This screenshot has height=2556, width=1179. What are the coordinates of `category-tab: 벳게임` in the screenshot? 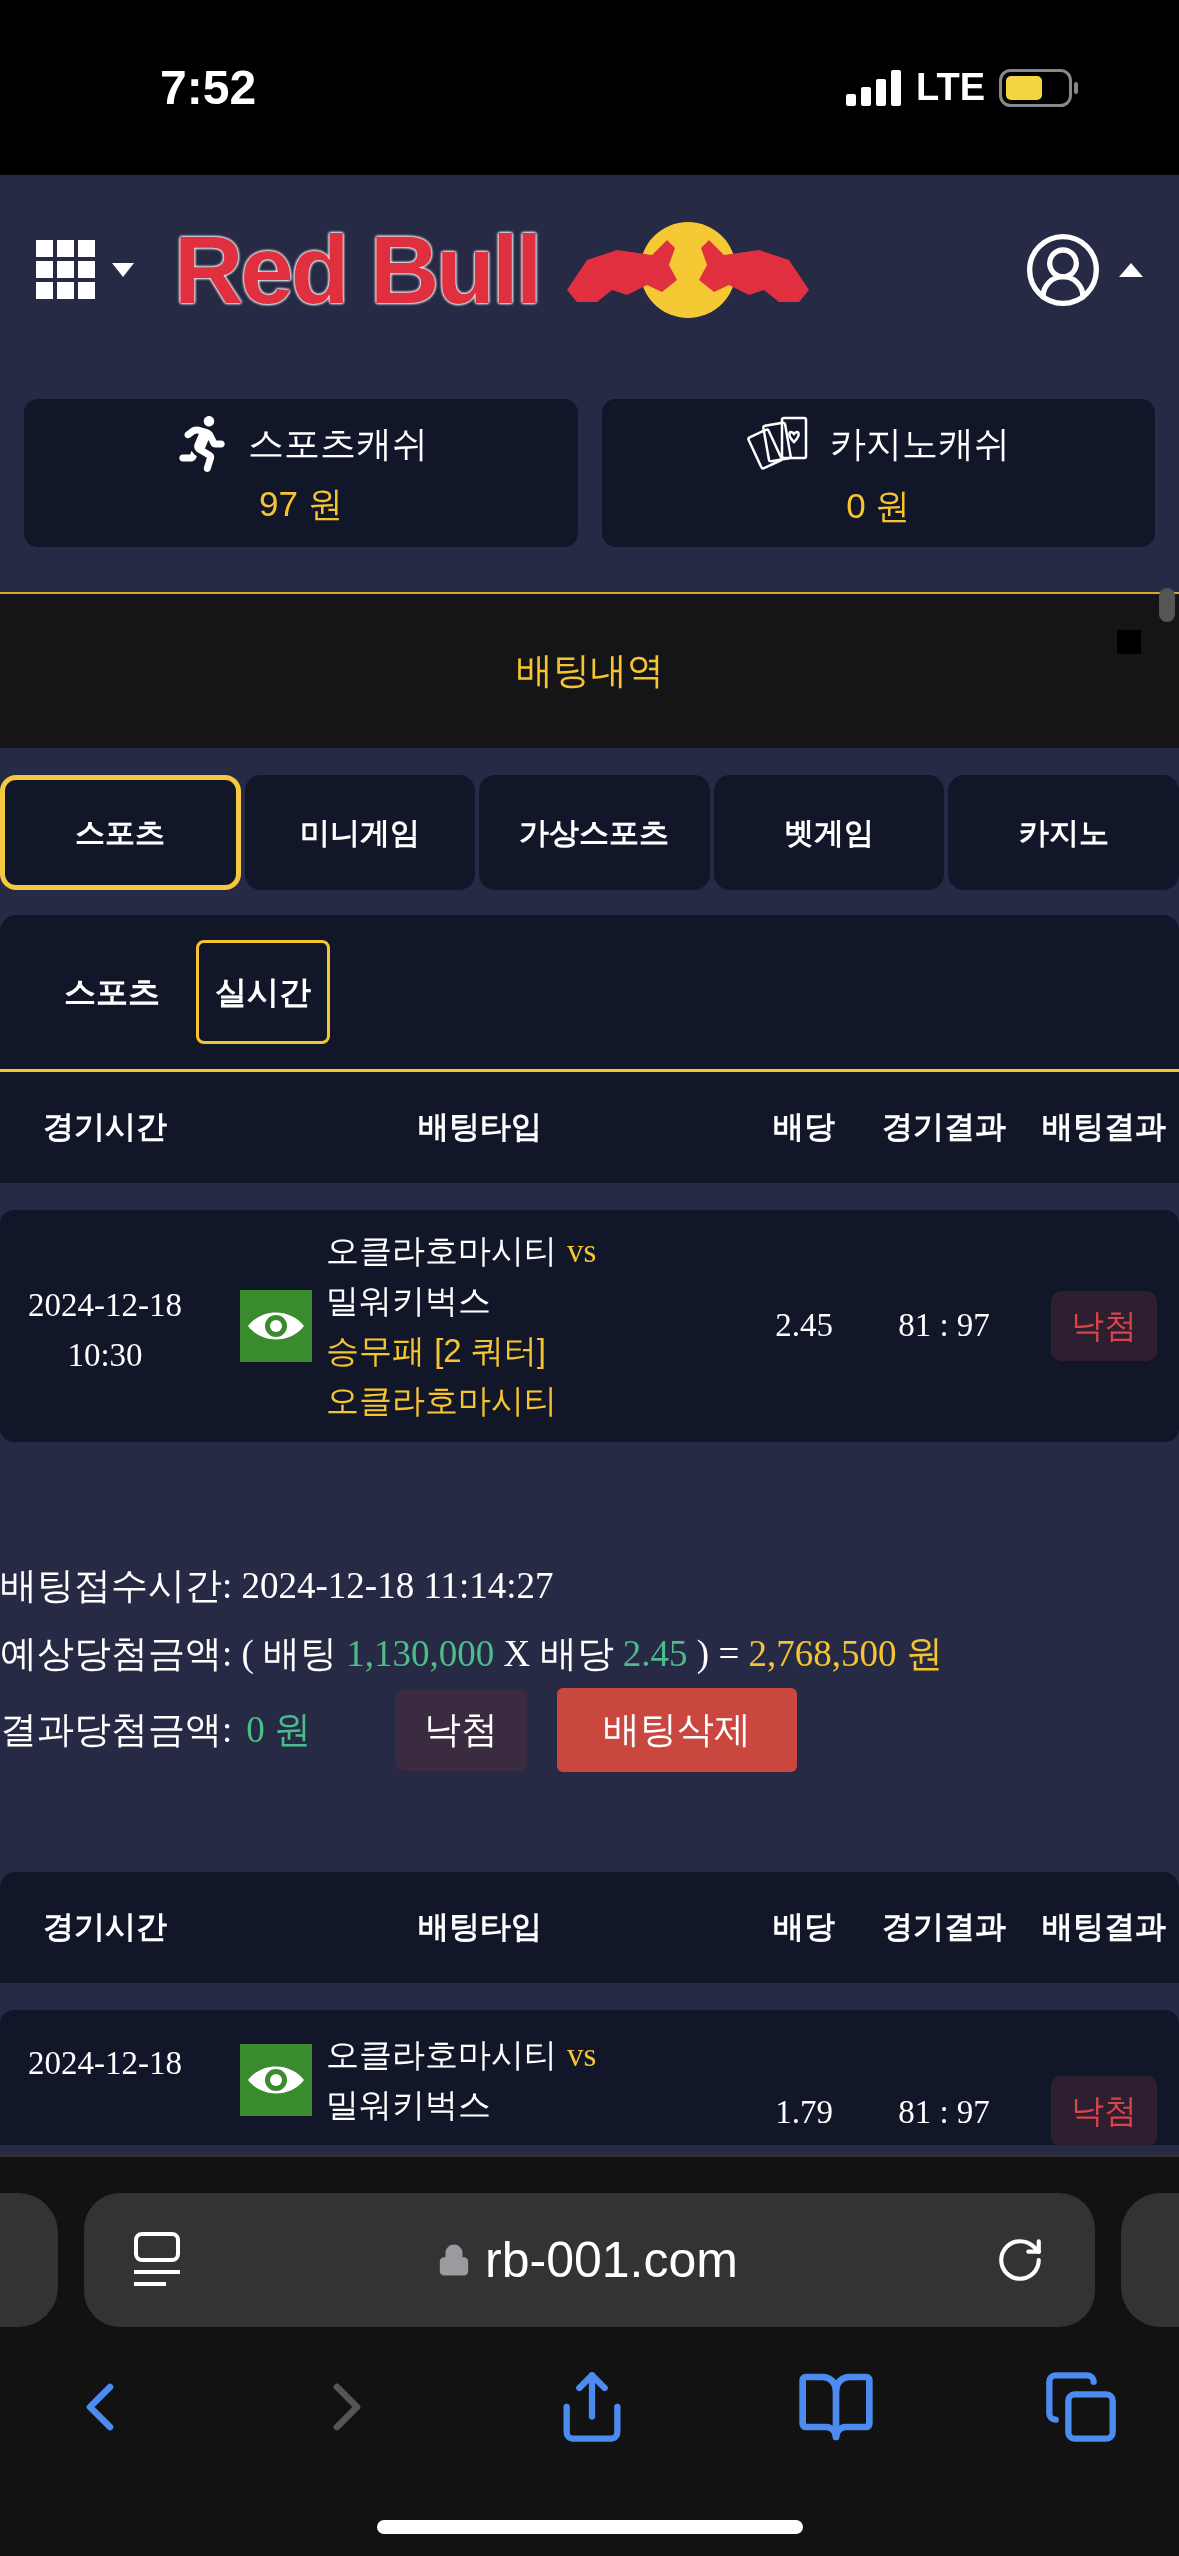 It's located at (829, 832).